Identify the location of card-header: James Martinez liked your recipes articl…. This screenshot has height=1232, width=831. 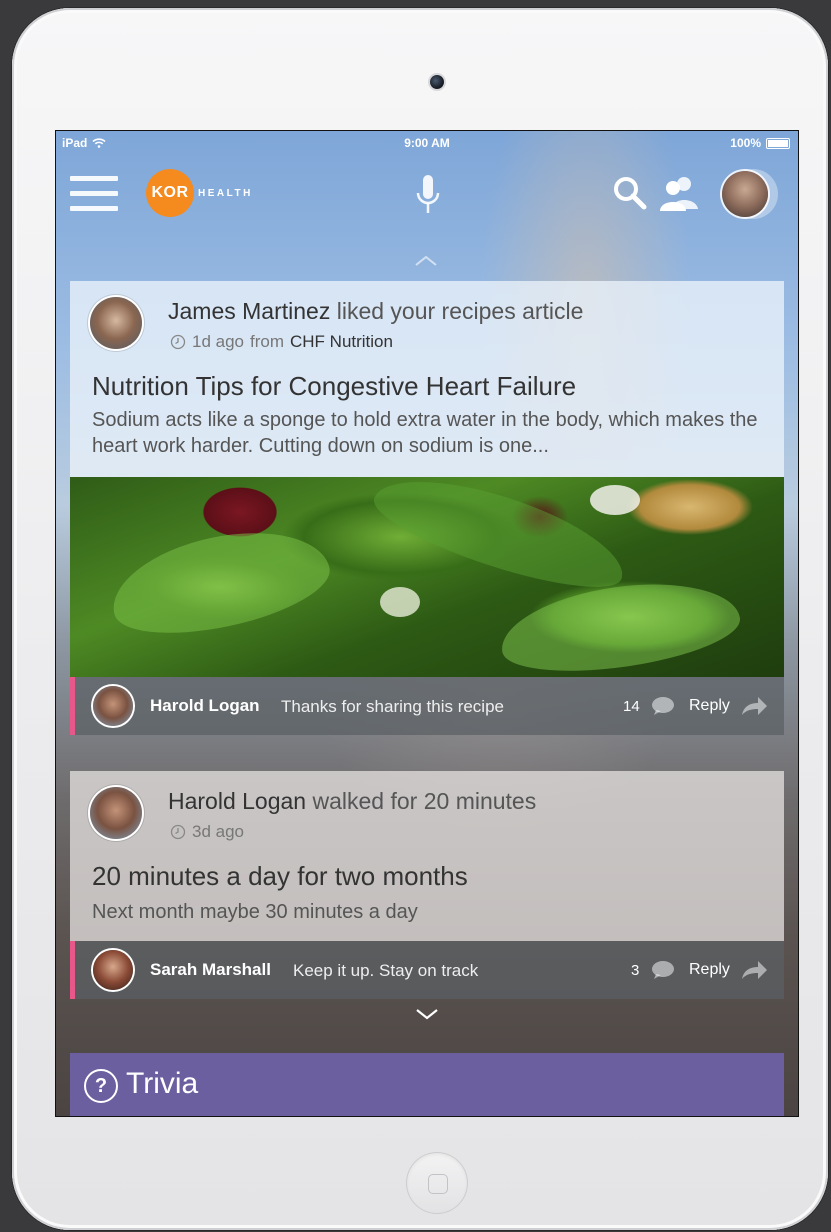
(427, 379).